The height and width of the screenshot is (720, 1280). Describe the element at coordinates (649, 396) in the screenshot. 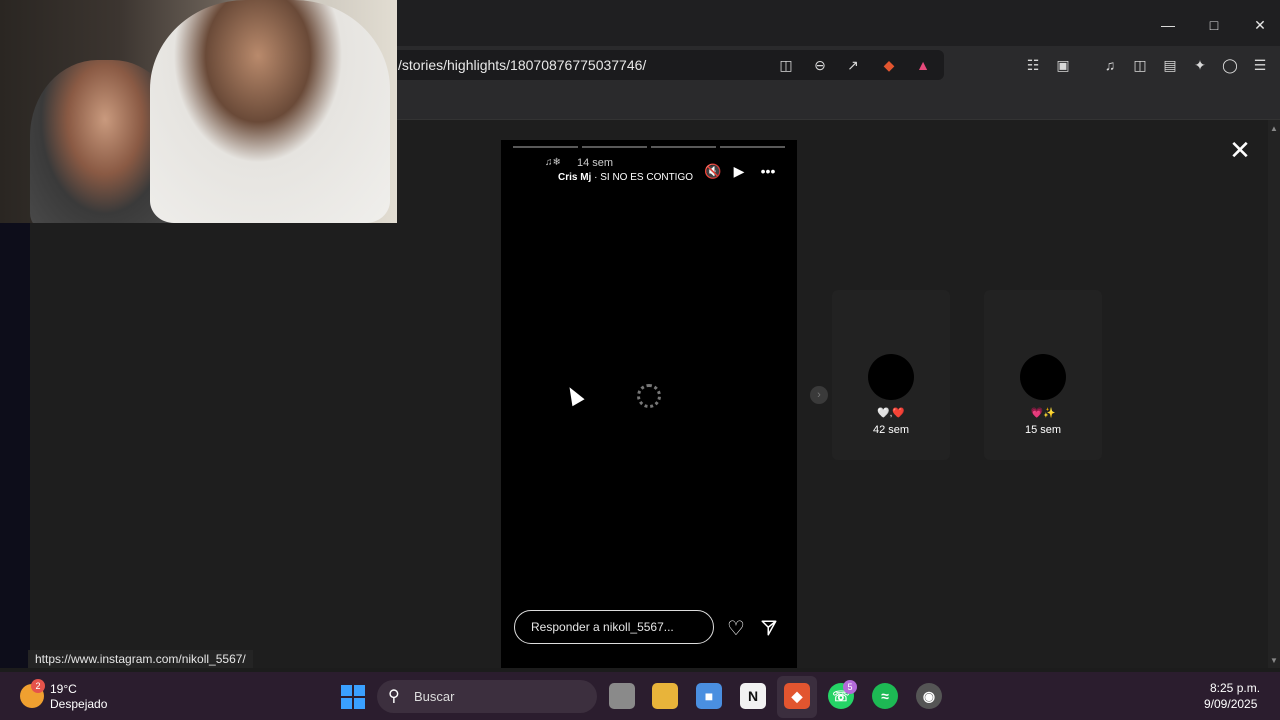

I see `loading-spinner-icon` at that location.